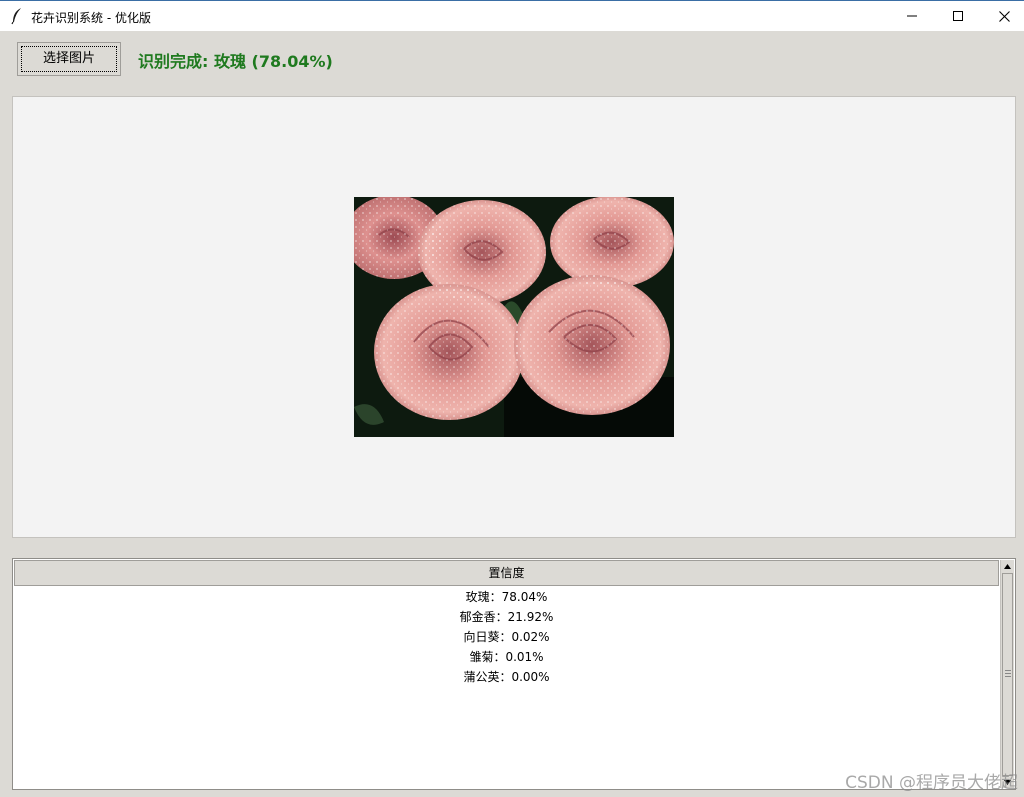 The height and width of the screenshot is (797, 1024). I want to click on flower-image, so click(514, 317).